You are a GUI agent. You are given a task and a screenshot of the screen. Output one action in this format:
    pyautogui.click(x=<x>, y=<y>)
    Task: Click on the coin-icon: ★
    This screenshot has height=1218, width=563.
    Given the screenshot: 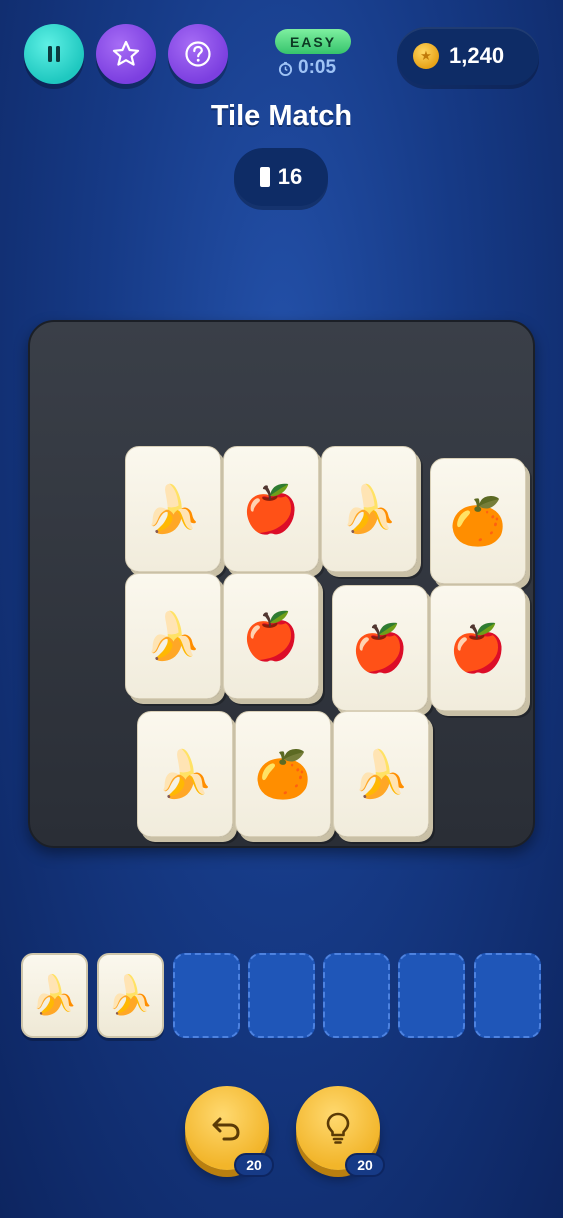 What is the action you would take?
    pyautogui.click(x=426, y=56)
    